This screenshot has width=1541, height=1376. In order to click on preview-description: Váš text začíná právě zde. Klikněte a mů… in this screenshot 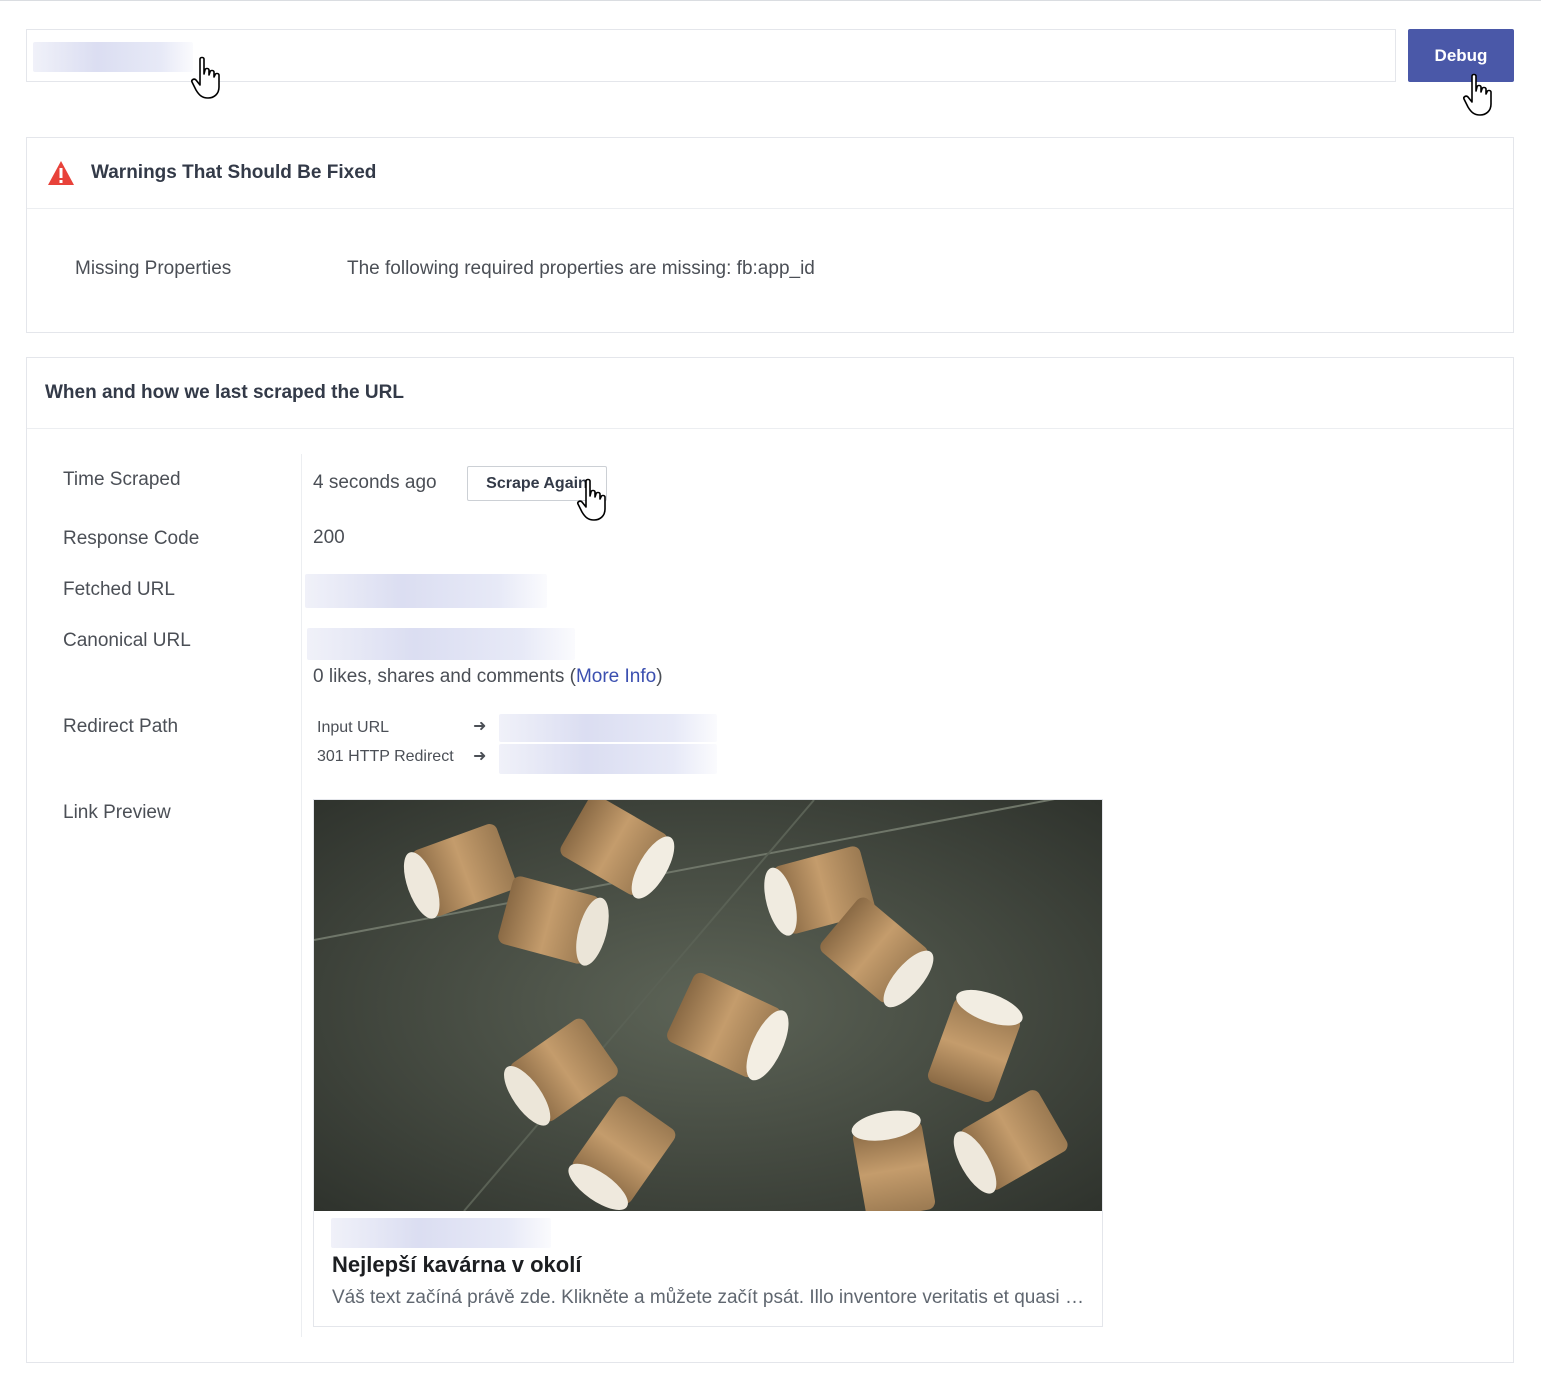, I will do `click(711, 1297)`.